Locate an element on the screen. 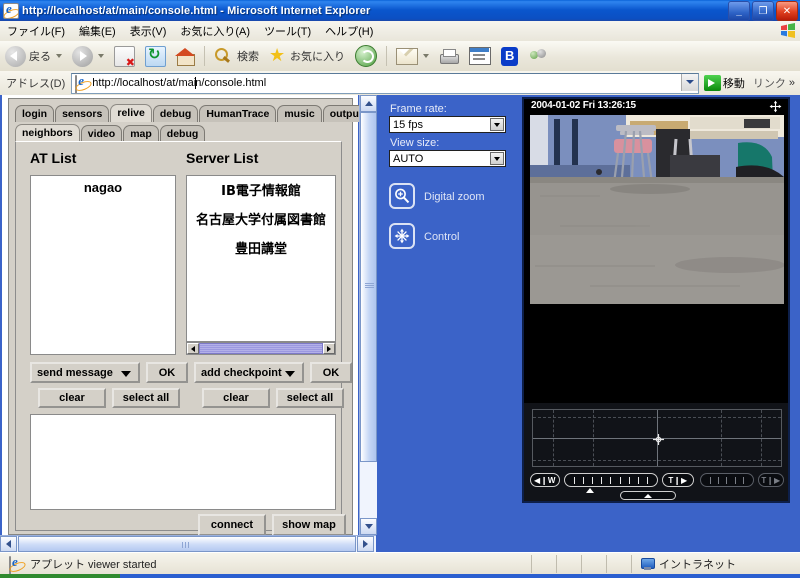 The width and height of the screenshot is (800, 578). focus-tele-button: T❙▶ is located at coordinates (771, 480).